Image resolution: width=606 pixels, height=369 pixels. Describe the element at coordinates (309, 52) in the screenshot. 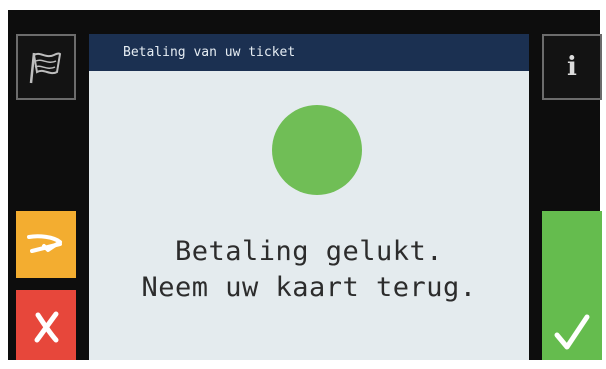

I see `panel-header: Betaling van uw ticket` at that location.